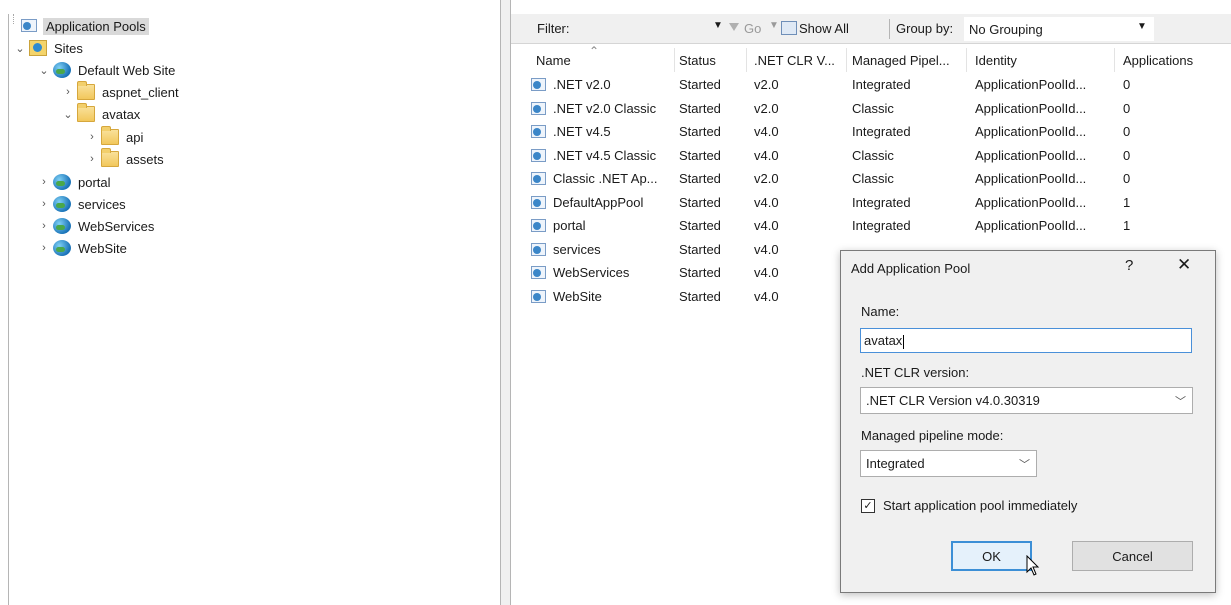 This screenshot has width=1231, height=605. What do you see at coordinates (996, 60) in the screenshot?
I see `column-header-identity: Identity` at bounding box center [996, 60].